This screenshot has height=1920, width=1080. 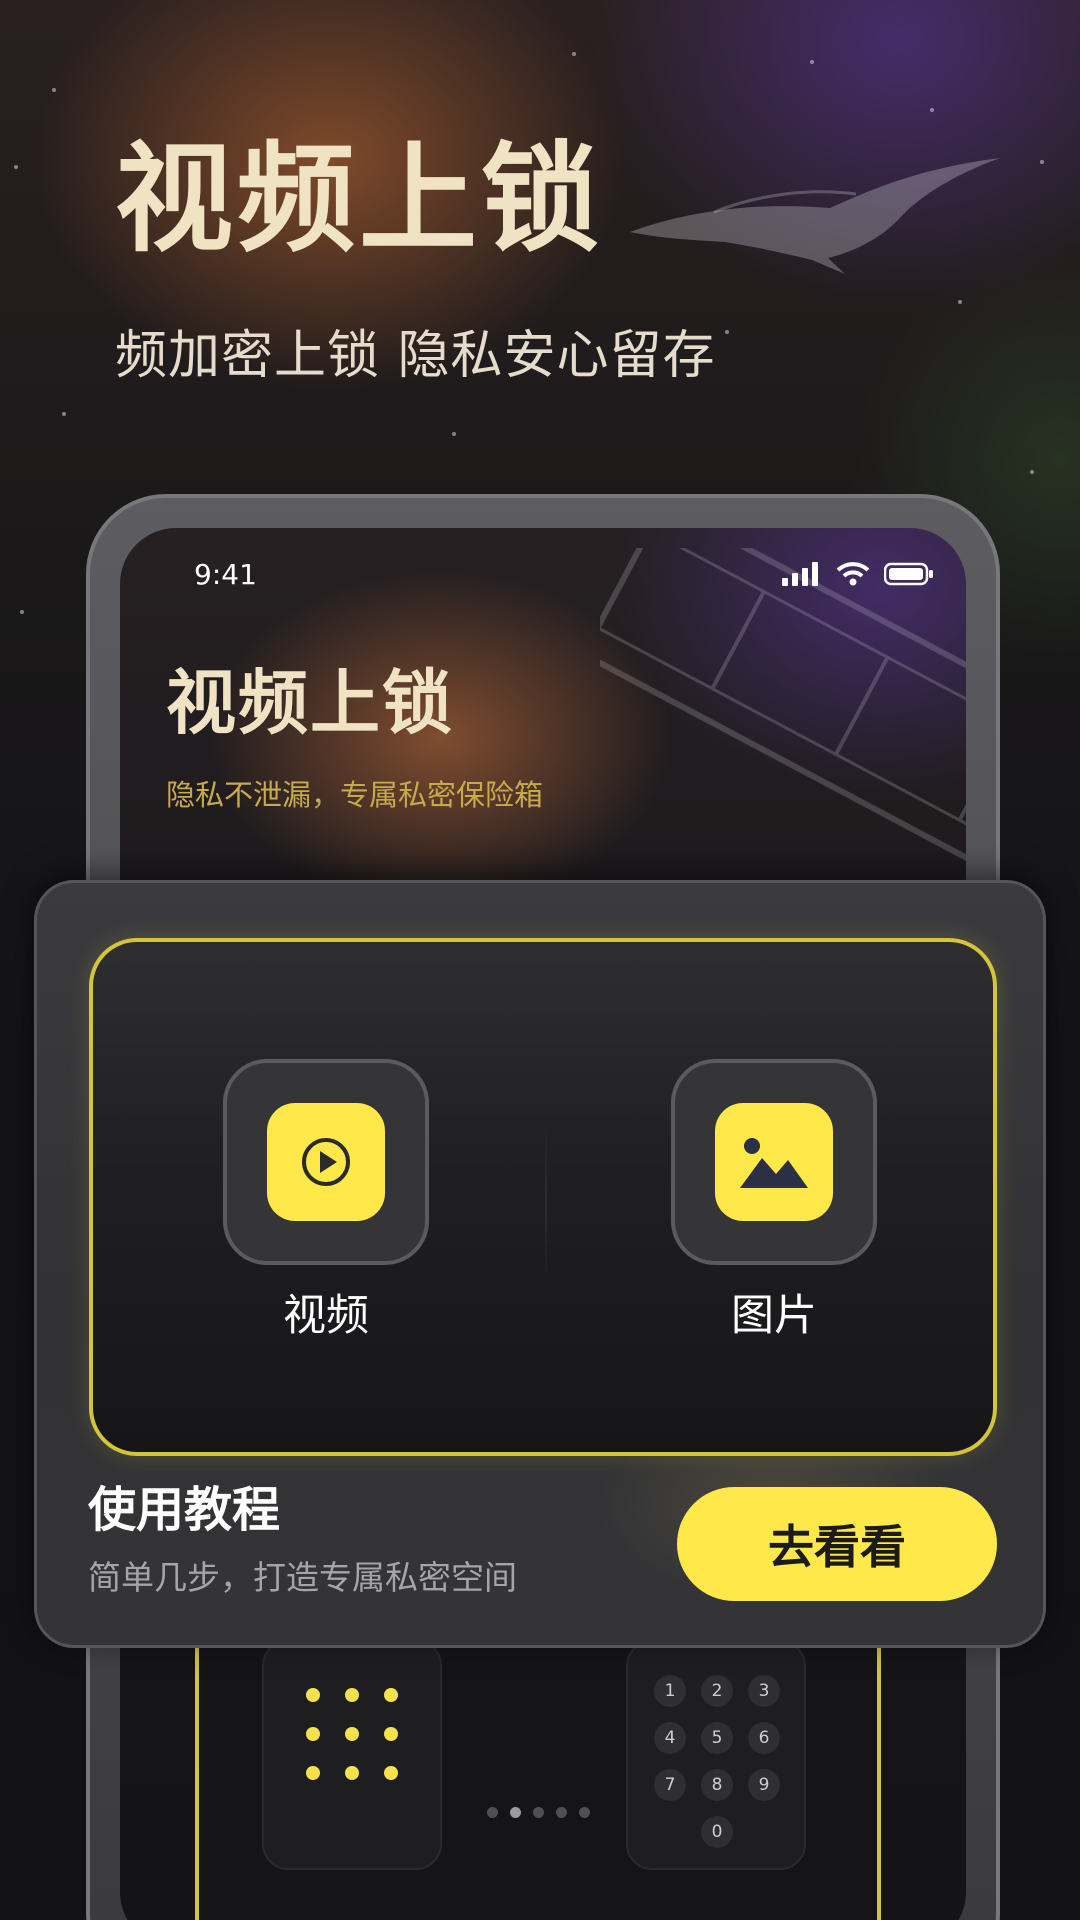 What do you see at coordinates (717, 1691) in the screenshot?
I see `keypad-key: 2` at bounding box center [717, 1691].